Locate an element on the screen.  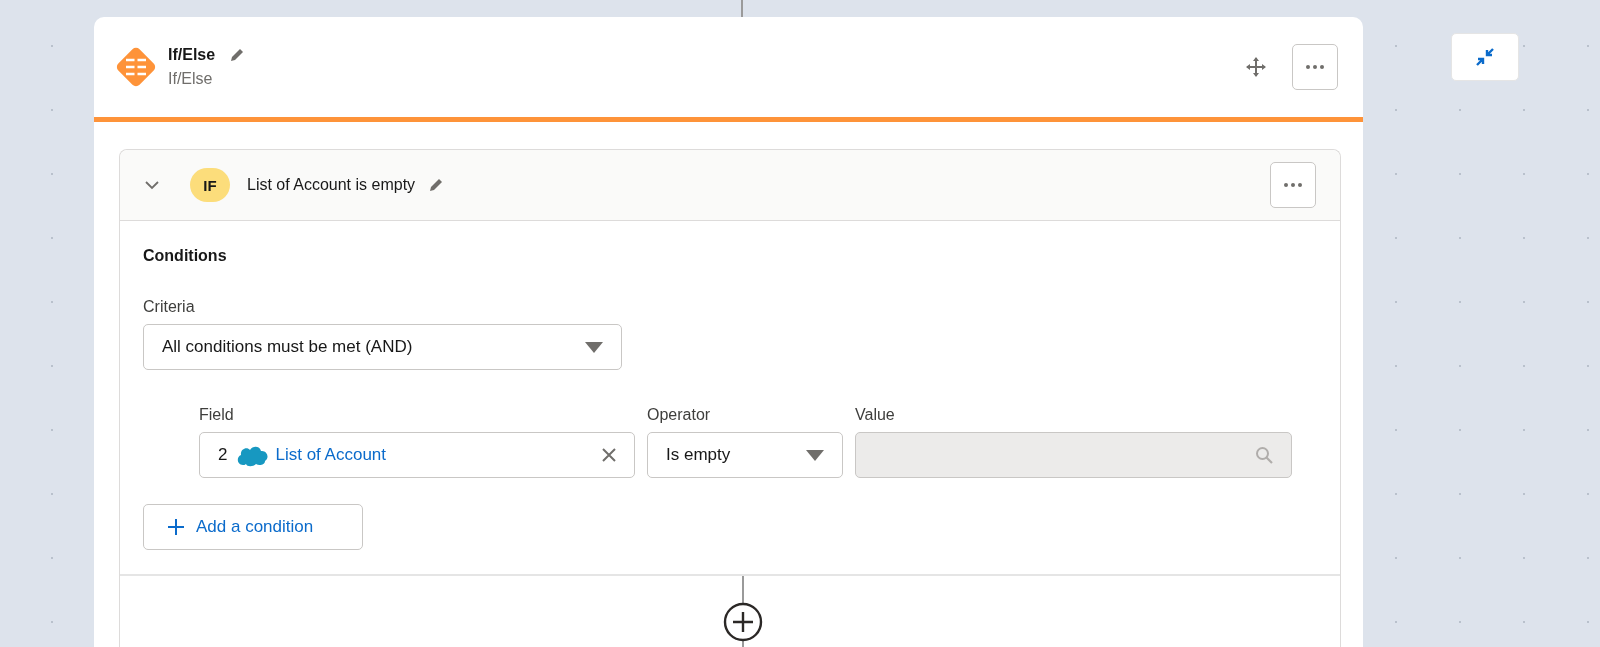
add-condition-button: Add a condition is located at coordinates (253, 527).